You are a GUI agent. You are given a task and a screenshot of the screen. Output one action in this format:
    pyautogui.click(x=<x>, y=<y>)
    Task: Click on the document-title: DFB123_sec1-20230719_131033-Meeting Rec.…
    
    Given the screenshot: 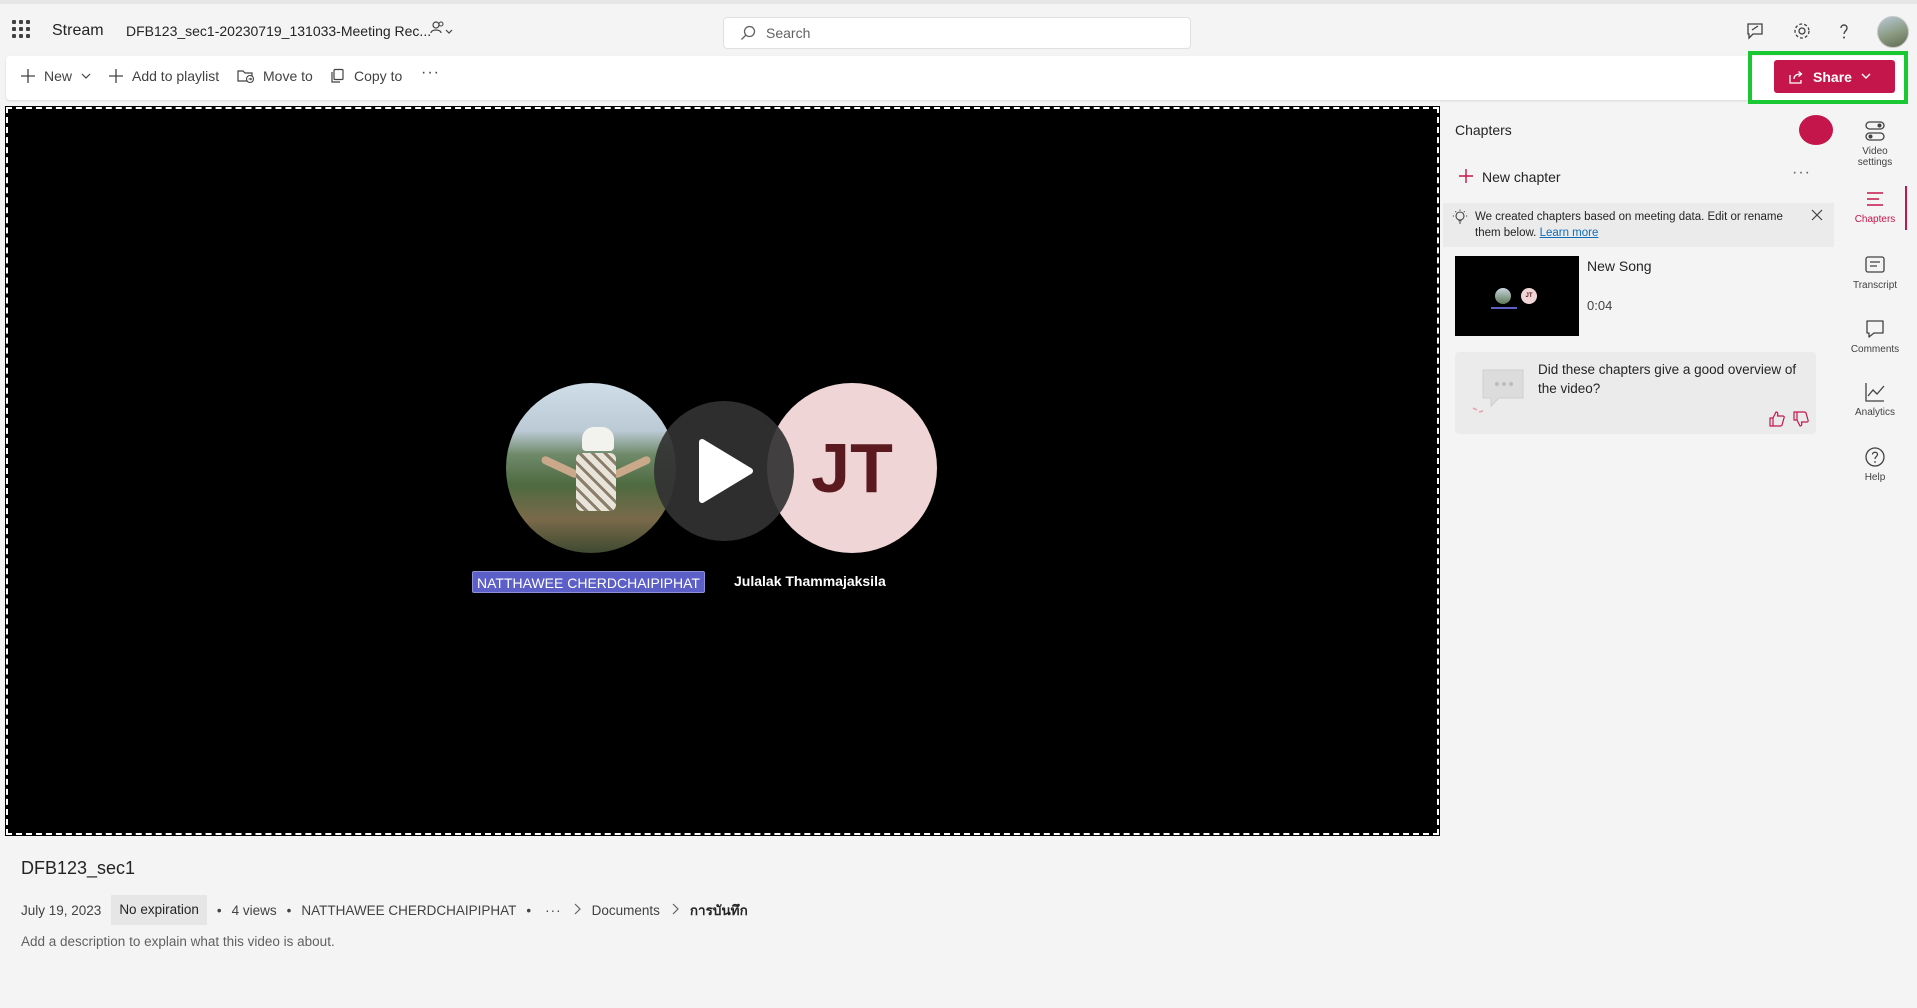 What is the action you would take?
    pyautogui.click(x=278, y=31)
    